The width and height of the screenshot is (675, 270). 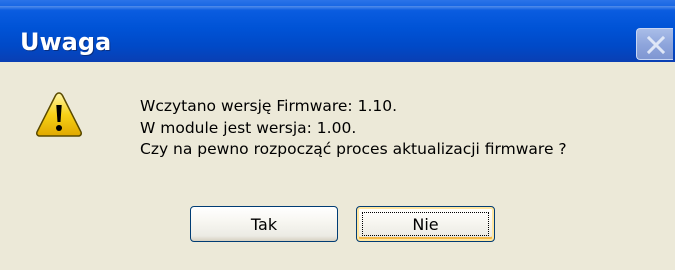 I want to click on message-line: W module jest wersja: 1.00., so click(x=248, y=127).